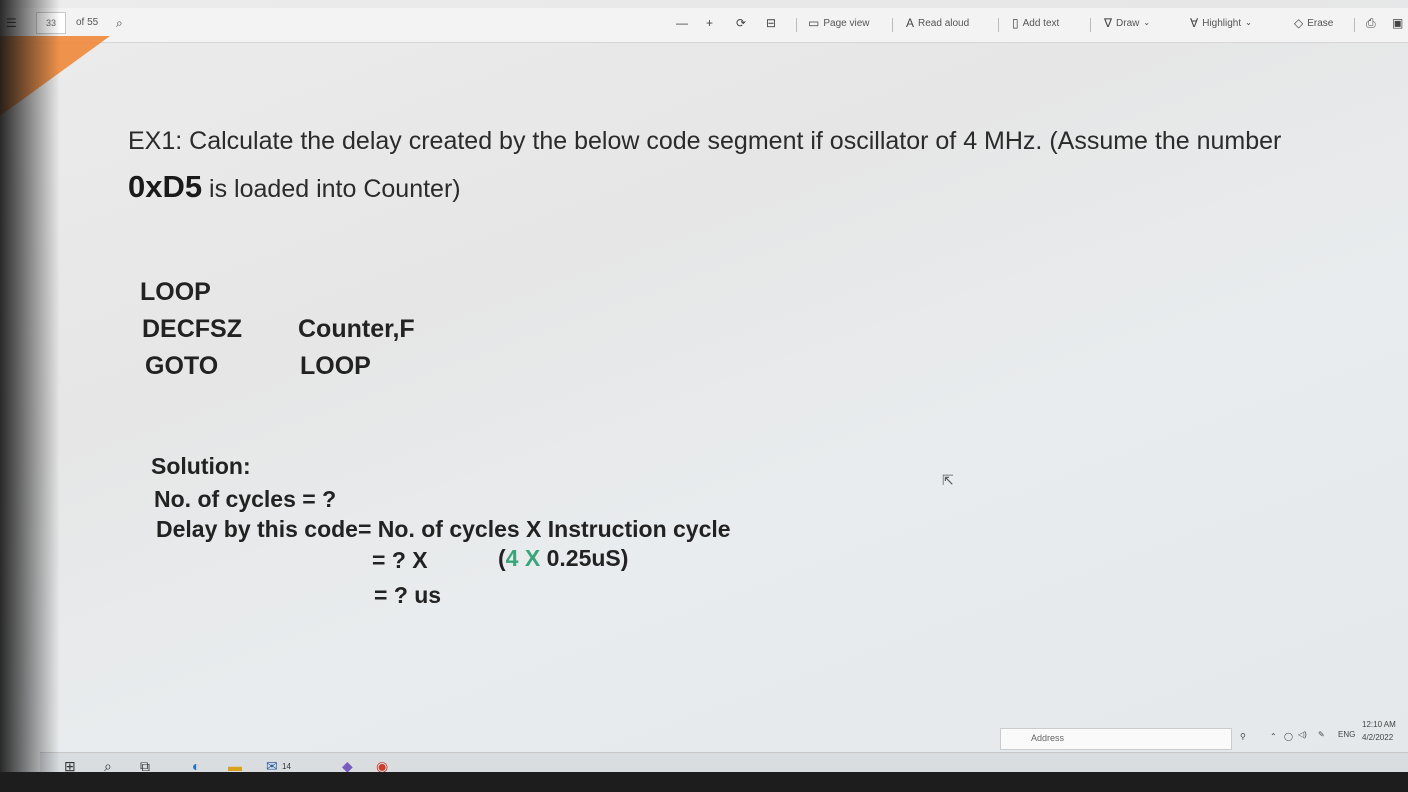  What do you see at coordinates (1288, 736) in the screenshot?
I see `network-icon: ◯` at bounding box center [1288, 736].